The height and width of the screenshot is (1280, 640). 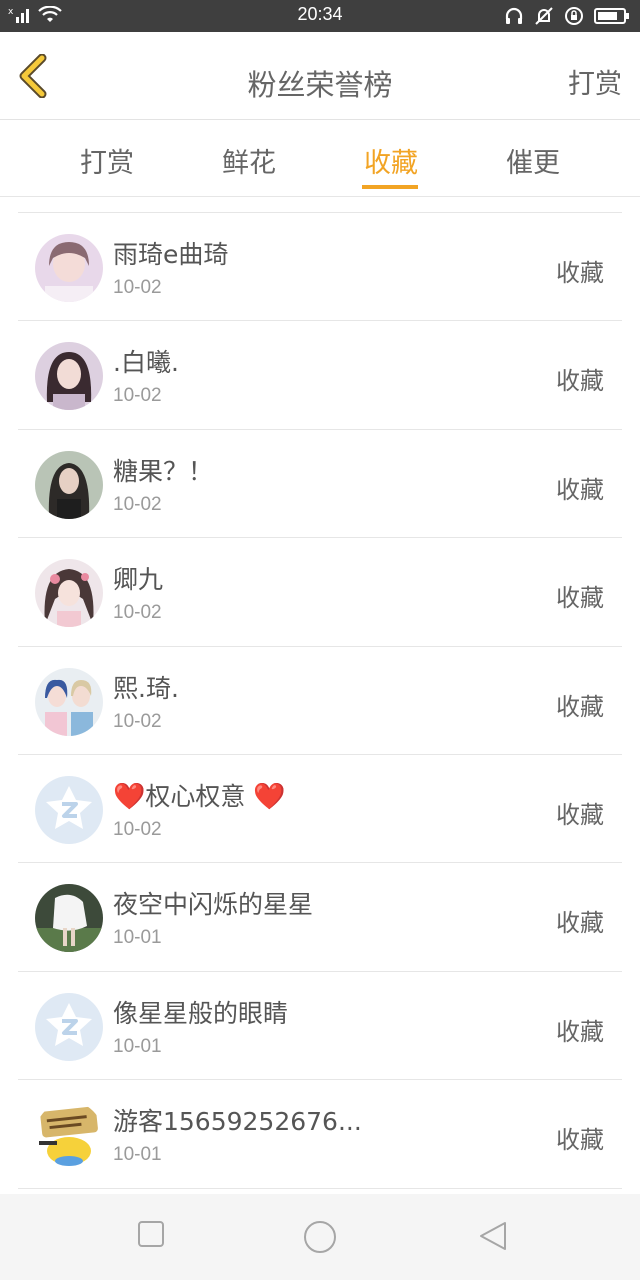 I want to click on tab-label: 收藏, so click(x=391, y=163).